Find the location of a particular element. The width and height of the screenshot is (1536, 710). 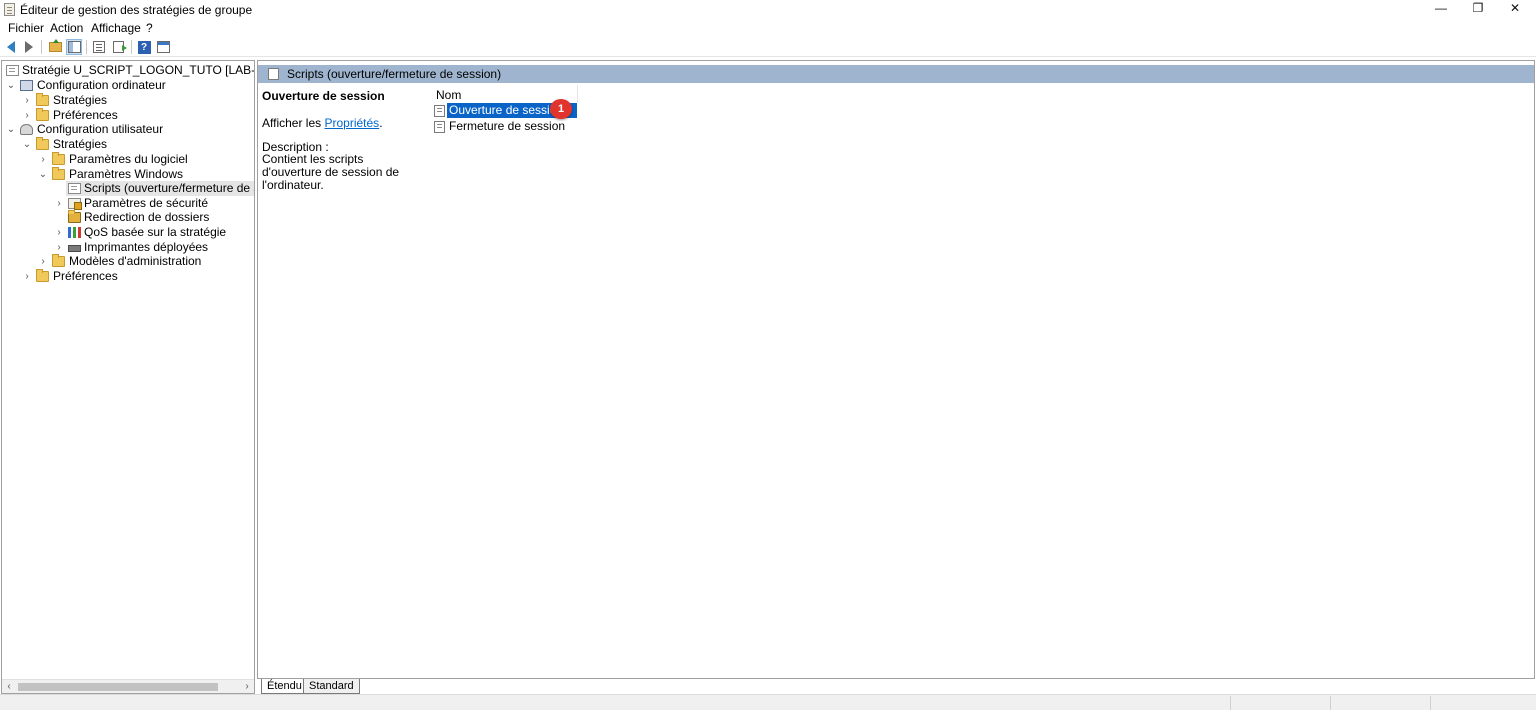

scroll-right-icon: › is located at coordinates (247, 686).